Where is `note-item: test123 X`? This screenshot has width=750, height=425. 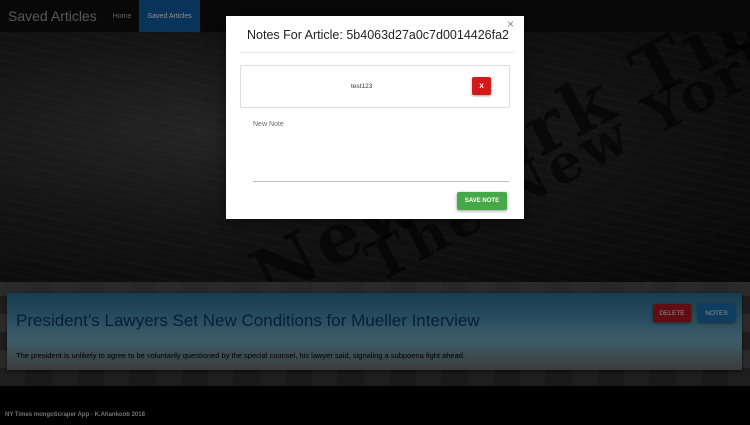 note-item: test123 X is located at coordinates (375, 86).